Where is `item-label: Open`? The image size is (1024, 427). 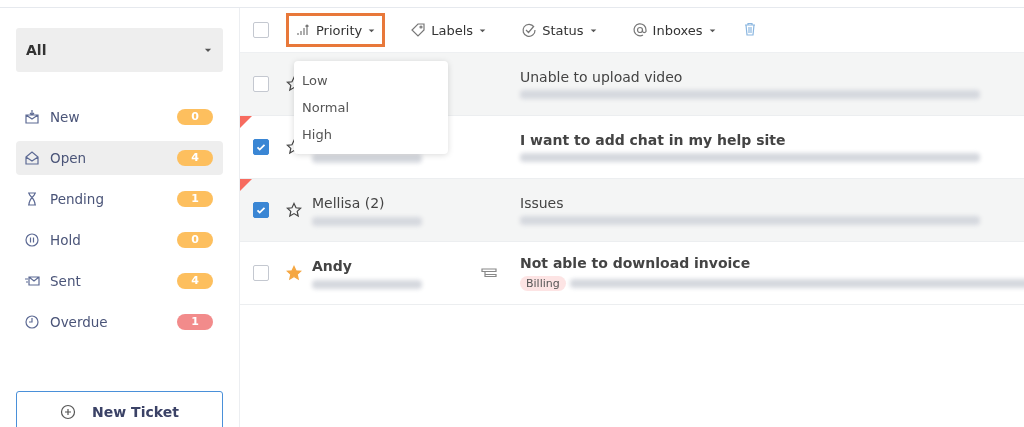 item-label: Open is located at coordinates (69, 158).